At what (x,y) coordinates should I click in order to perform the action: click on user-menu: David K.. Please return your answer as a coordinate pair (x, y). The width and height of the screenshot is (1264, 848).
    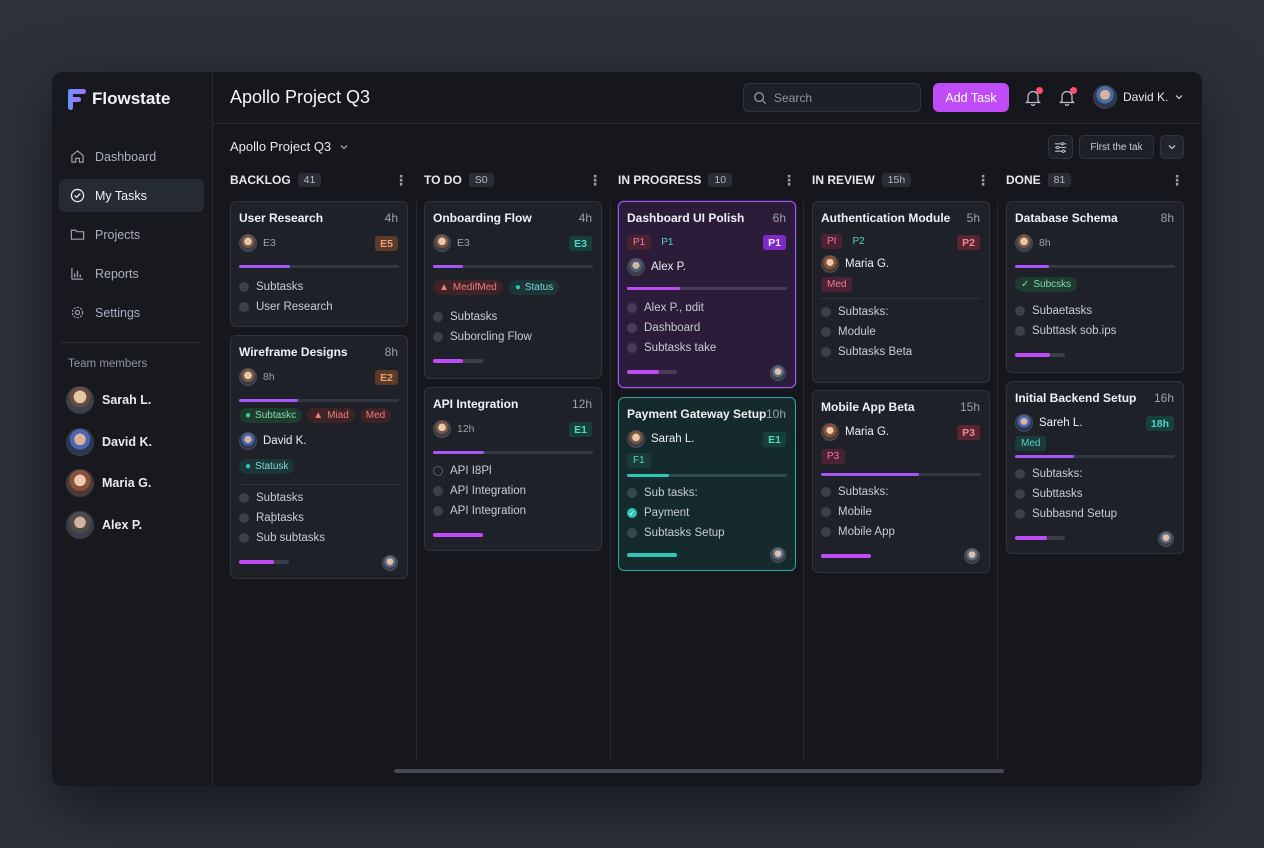
    Looking at the image, I should click on (1138, 97).